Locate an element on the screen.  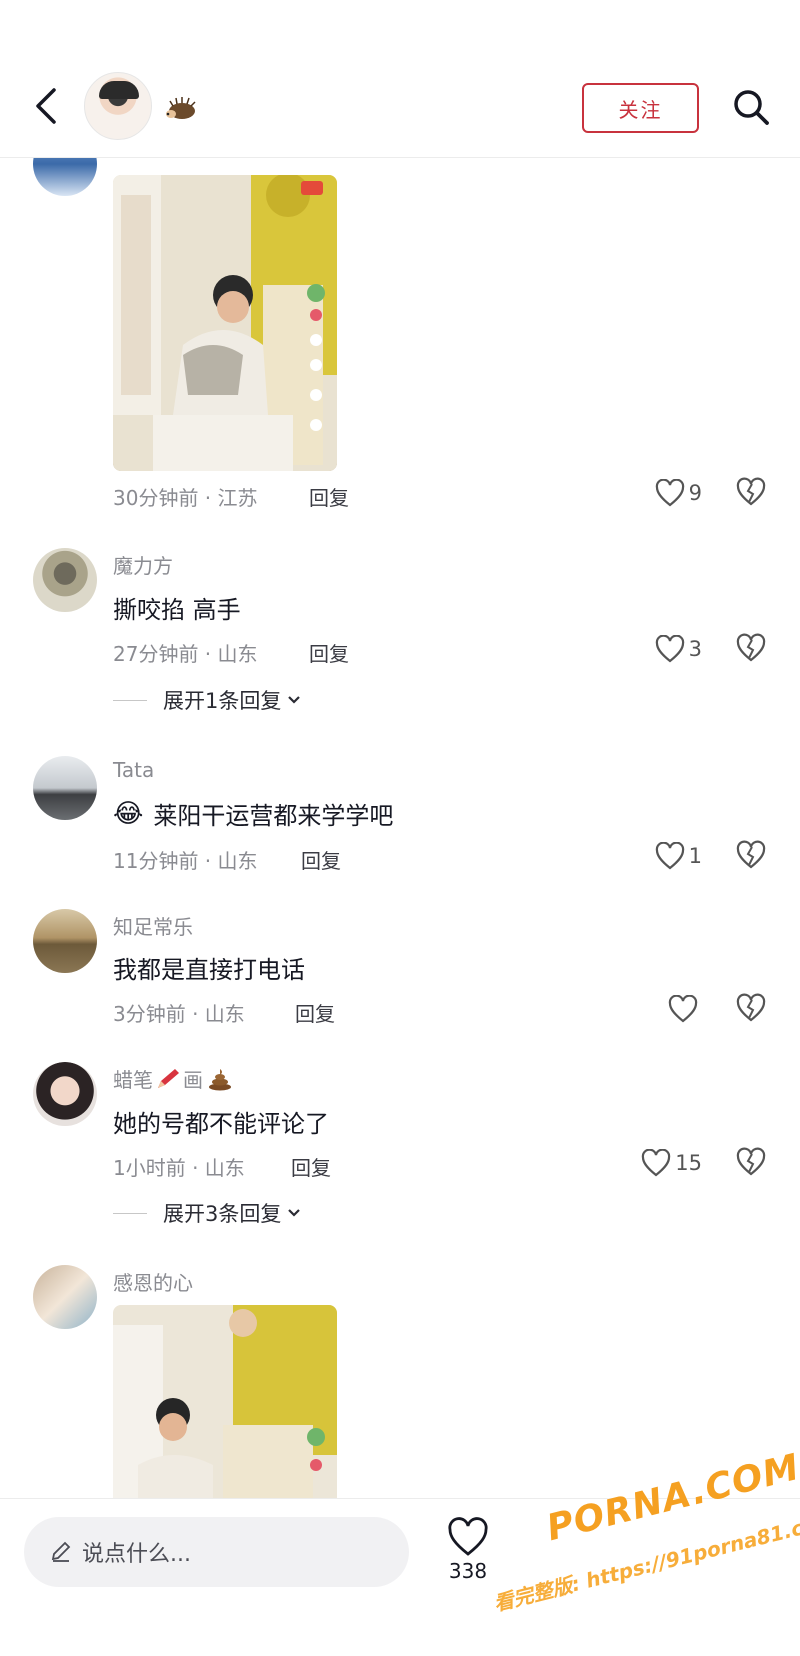
search-icon is located at coordinates (751, 107).